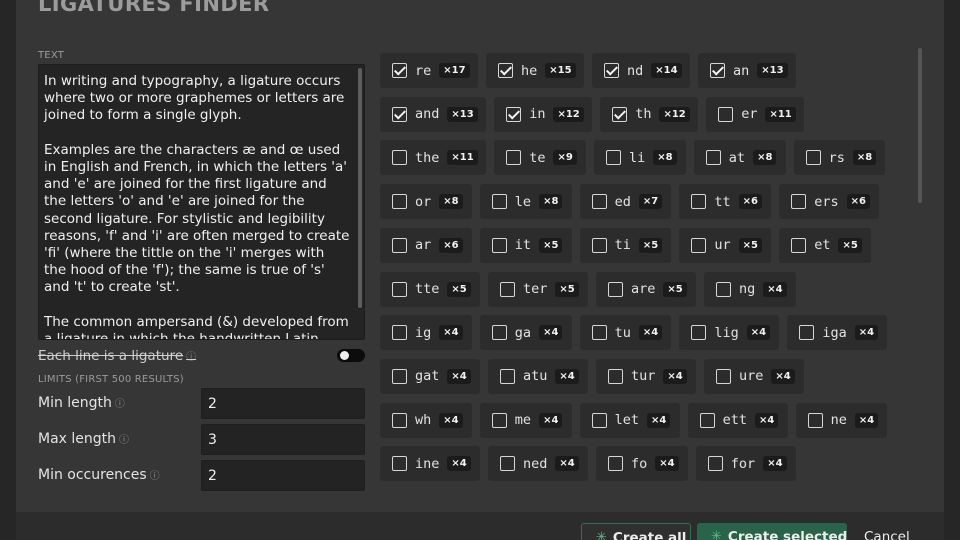 The height and width of the screenshot is (540, 960). What do you see at coordinates (433, 158) in the screenshot?
I see `ligature-chip: the ×11` at bounding box center [433, 158].